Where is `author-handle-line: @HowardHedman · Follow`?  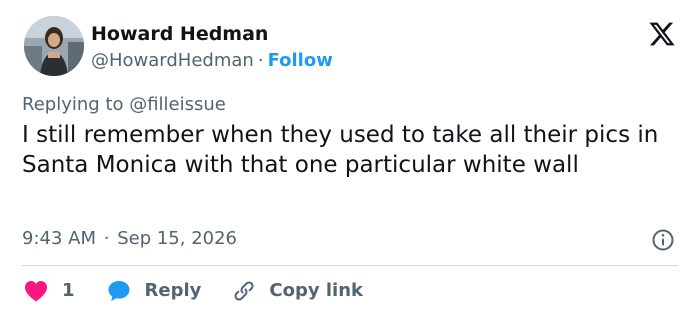
author-handle-line: @HowardHedman · Follow is located at coordinates (212, 61).